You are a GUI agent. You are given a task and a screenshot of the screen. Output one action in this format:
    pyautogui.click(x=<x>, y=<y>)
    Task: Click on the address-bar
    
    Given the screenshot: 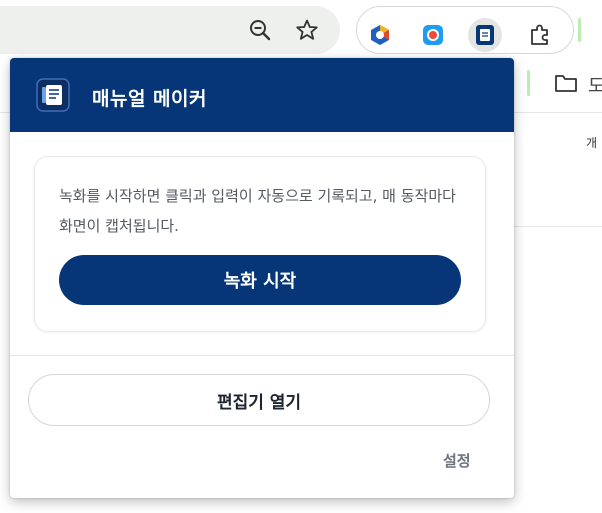 What is the action you would take?
    pyautogui.click(x=170, y=30)
    